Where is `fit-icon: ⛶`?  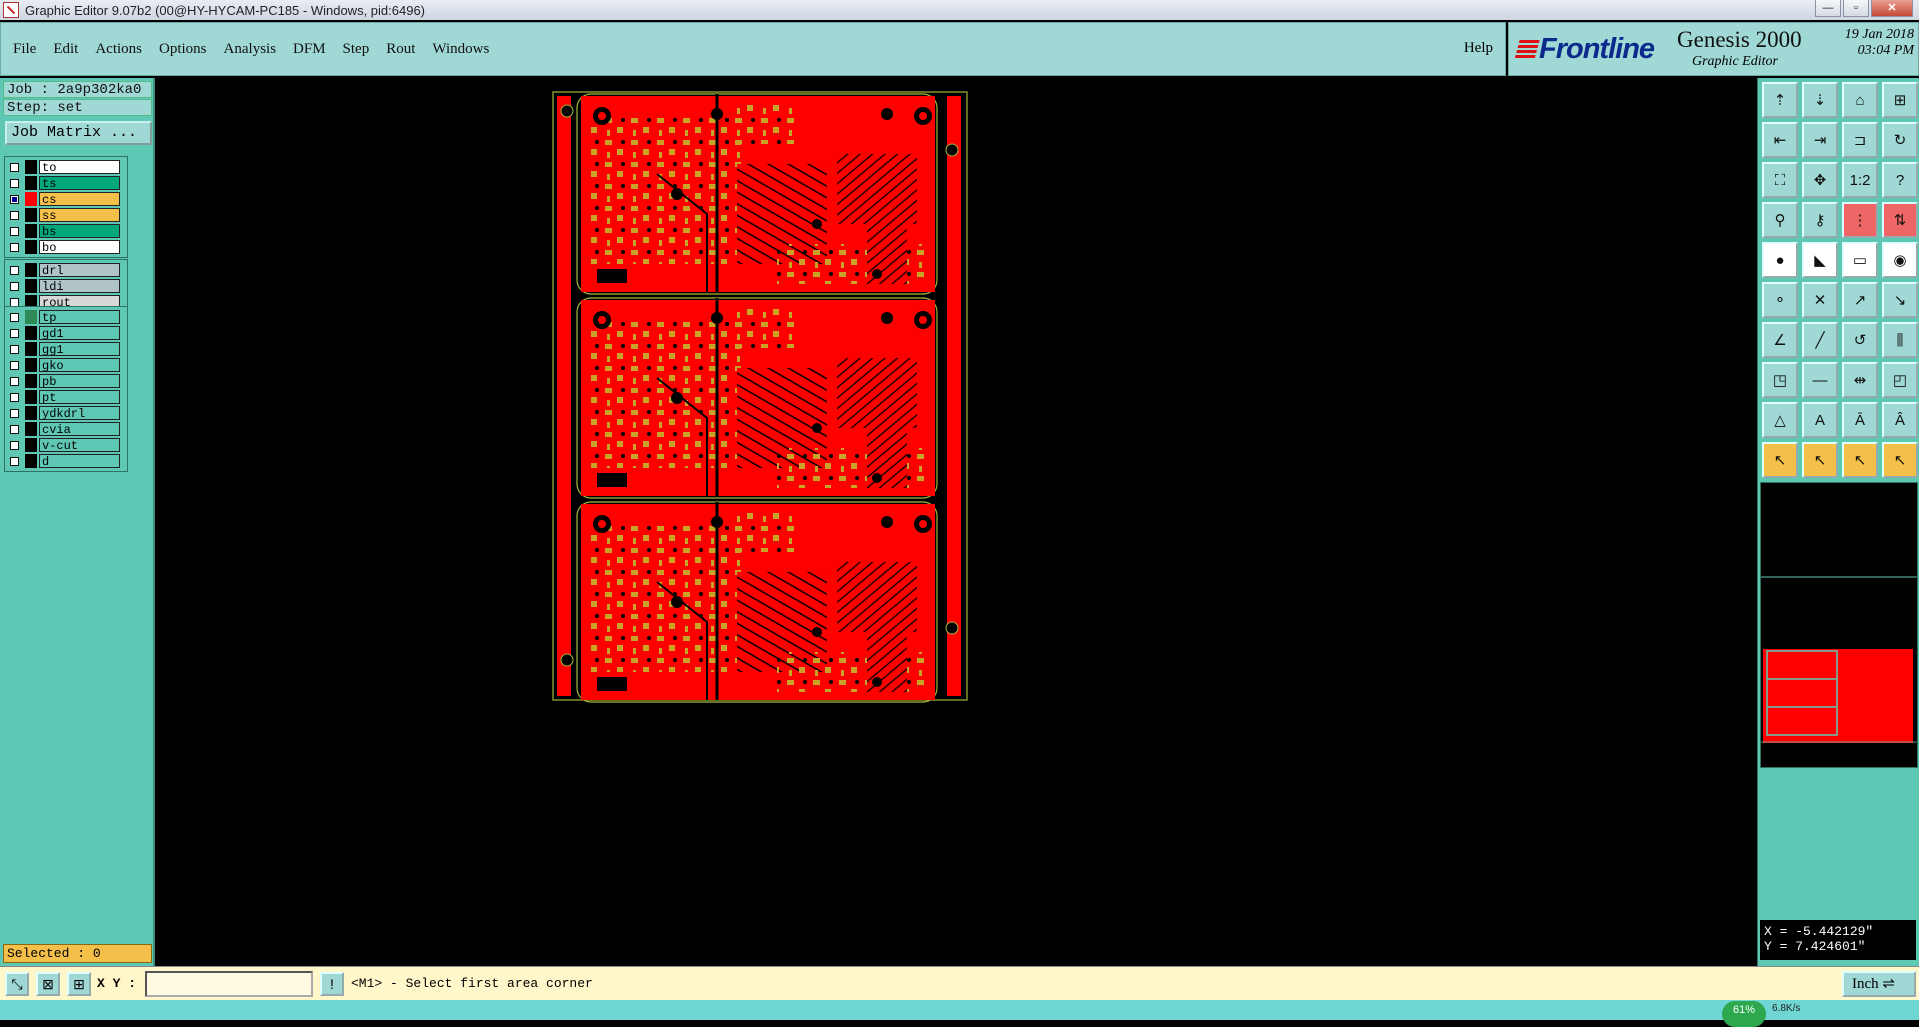
fit-icon: ⛶ is located at coordinates (1780, 180).